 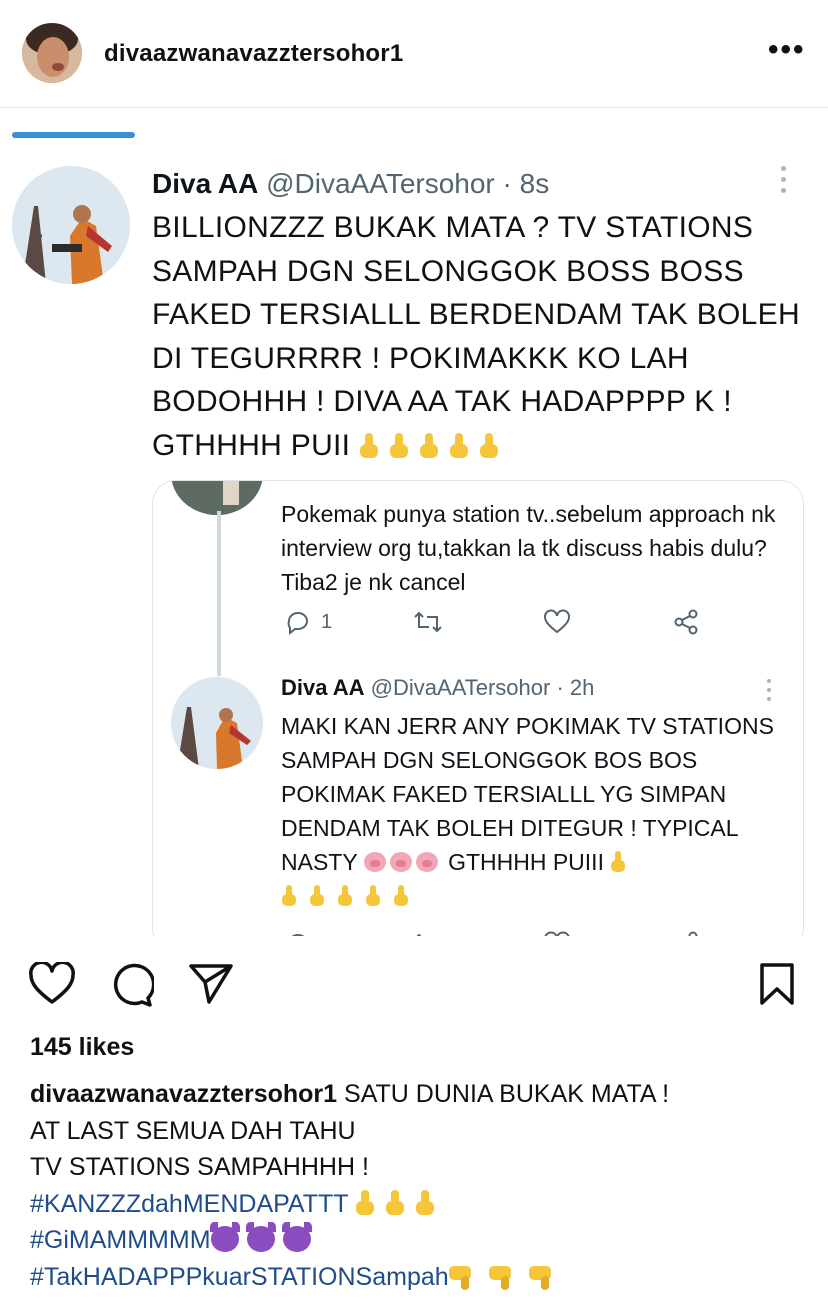 What do you see at coordinates (52, 53) in the screenshot?
I see `avatar` at bounding box center [52, 53].